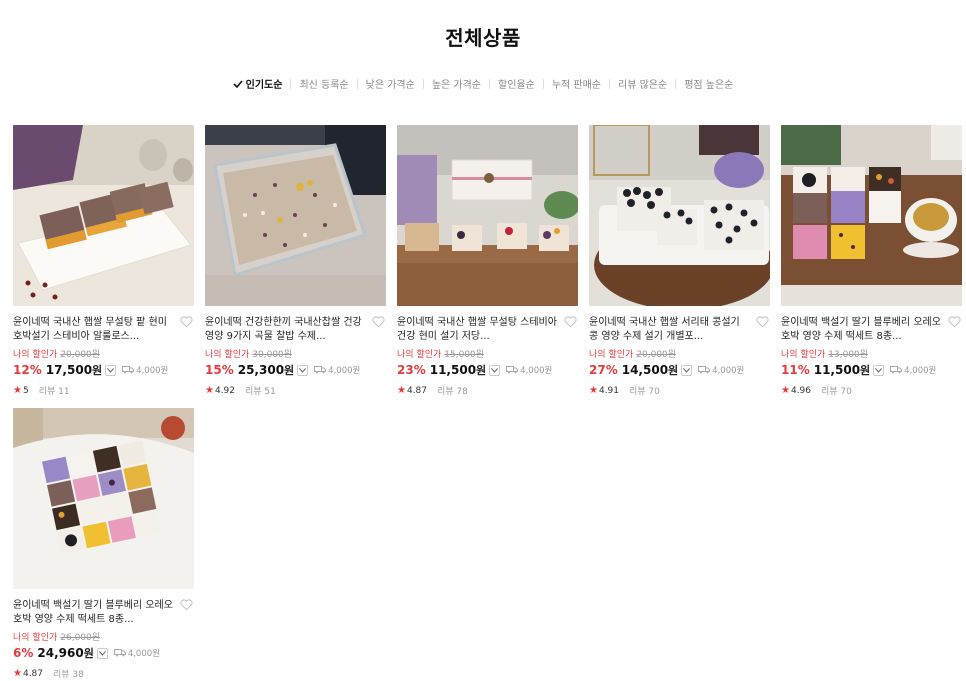  I want to click on sort-option-low-price: 낮은 가격순, so click(390, 83).